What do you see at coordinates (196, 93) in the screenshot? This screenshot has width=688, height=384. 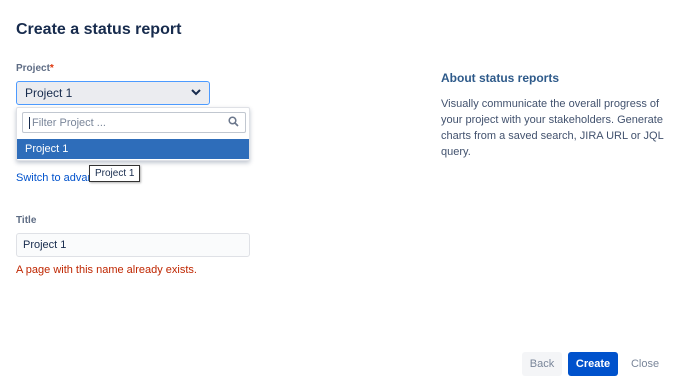 I see `chevron-down-icon` at bounding box center [196, 93].